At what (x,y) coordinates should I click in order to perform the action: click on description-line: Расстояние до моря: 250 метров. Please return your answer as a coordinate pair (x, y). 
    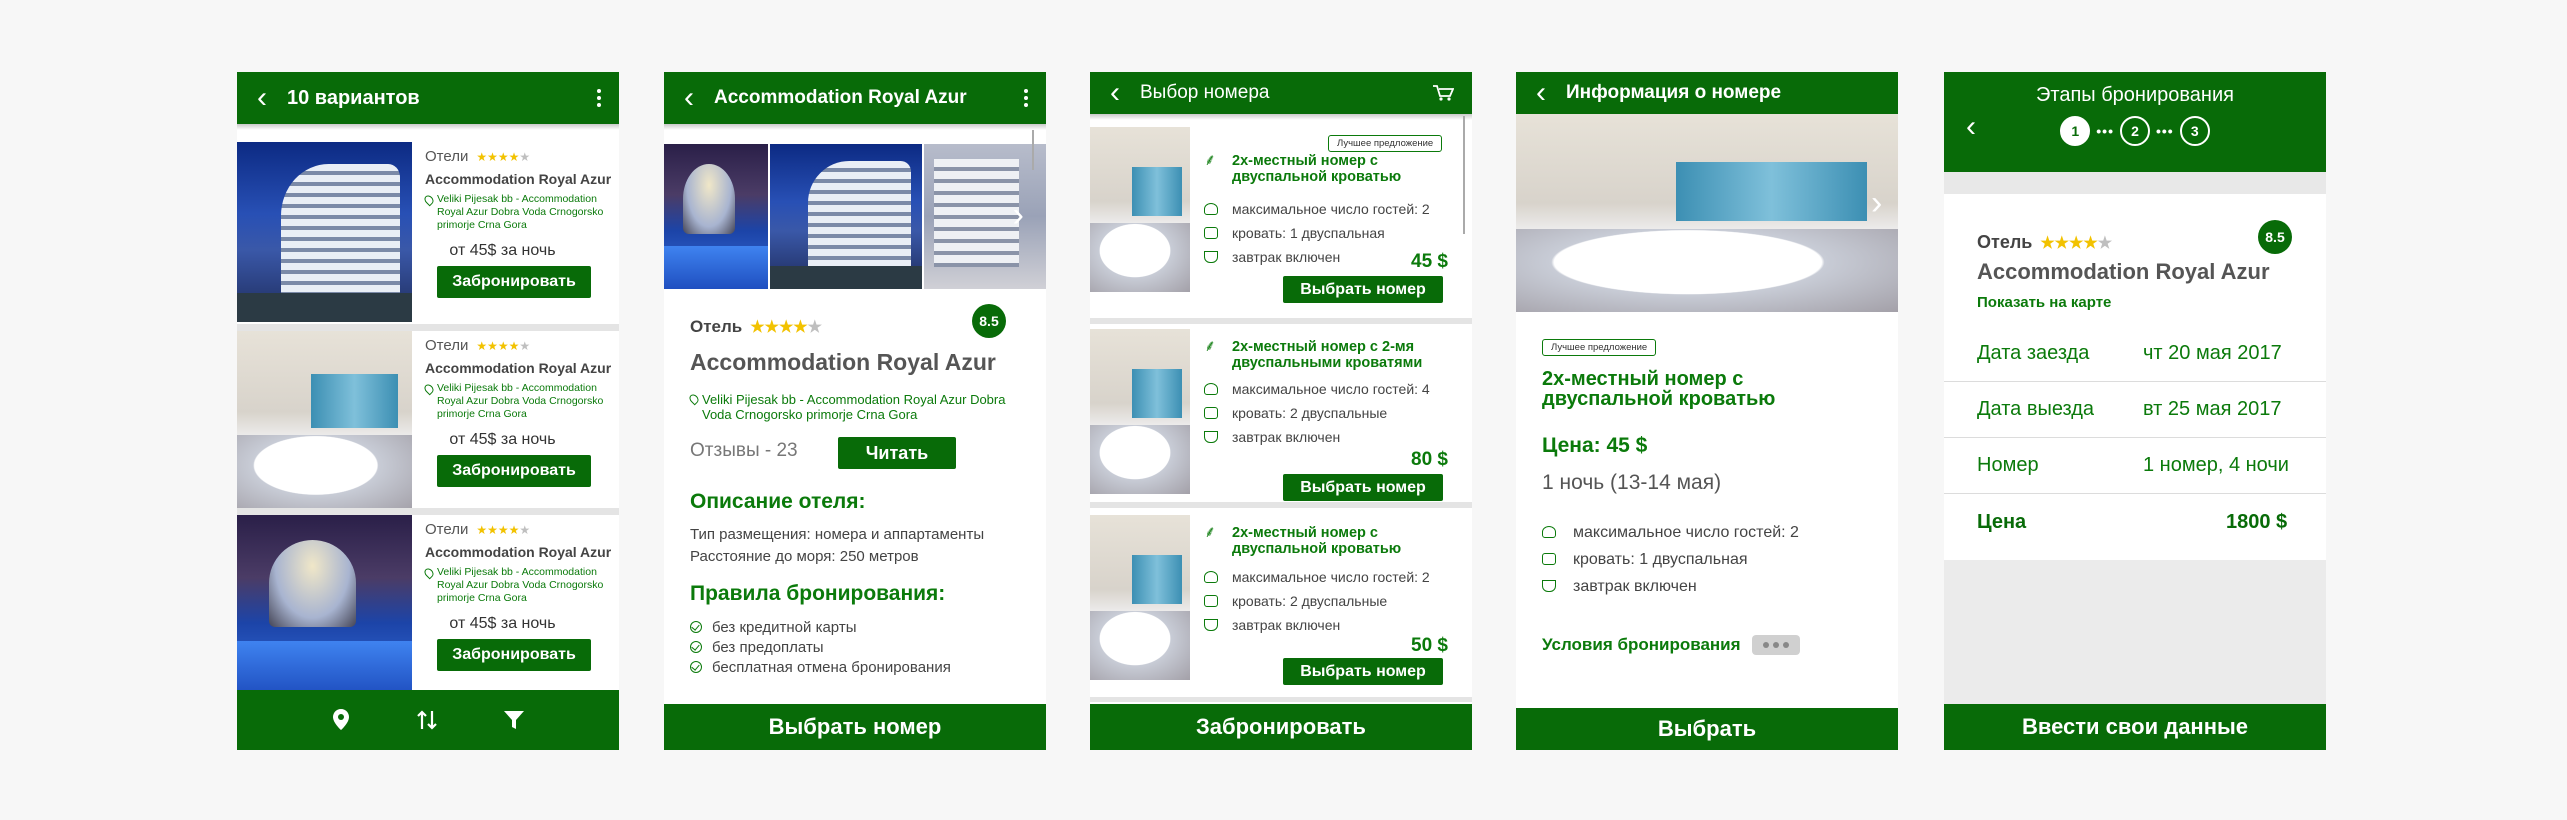
    Looking at the image, I should click on (804, 556).